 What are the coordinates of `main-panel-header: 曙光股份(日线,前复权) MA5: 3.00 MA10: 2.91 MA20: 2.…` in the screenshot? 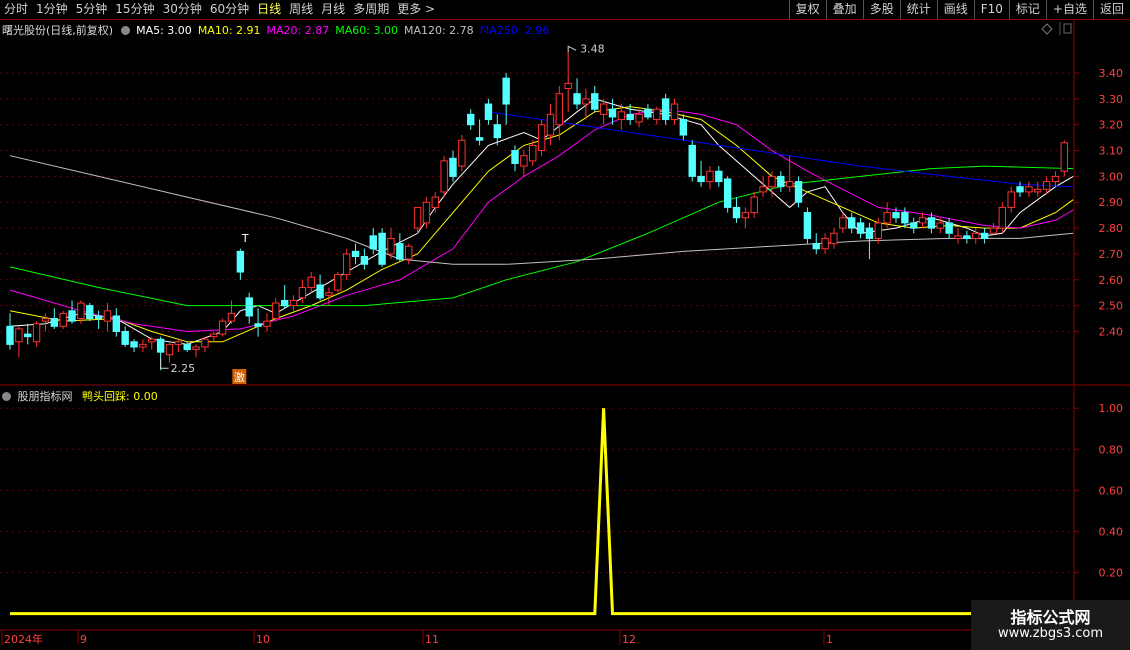 It's located at (278, 30).